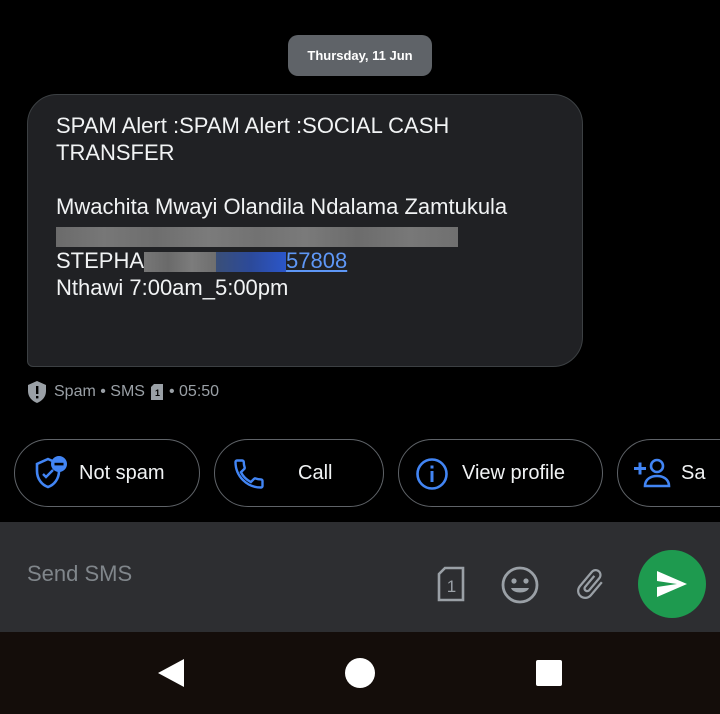 The height and width of the screenshot is (714, 720). I want to click on view-profile-chip: View profile, so click(500, 473).